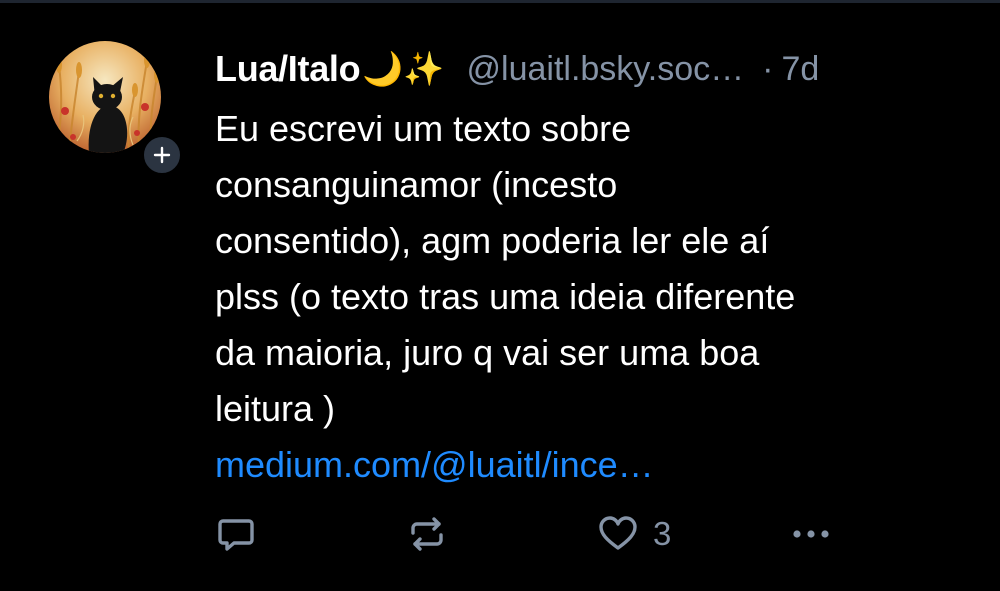  I want to click on like-button: 3, so click(634, 534).